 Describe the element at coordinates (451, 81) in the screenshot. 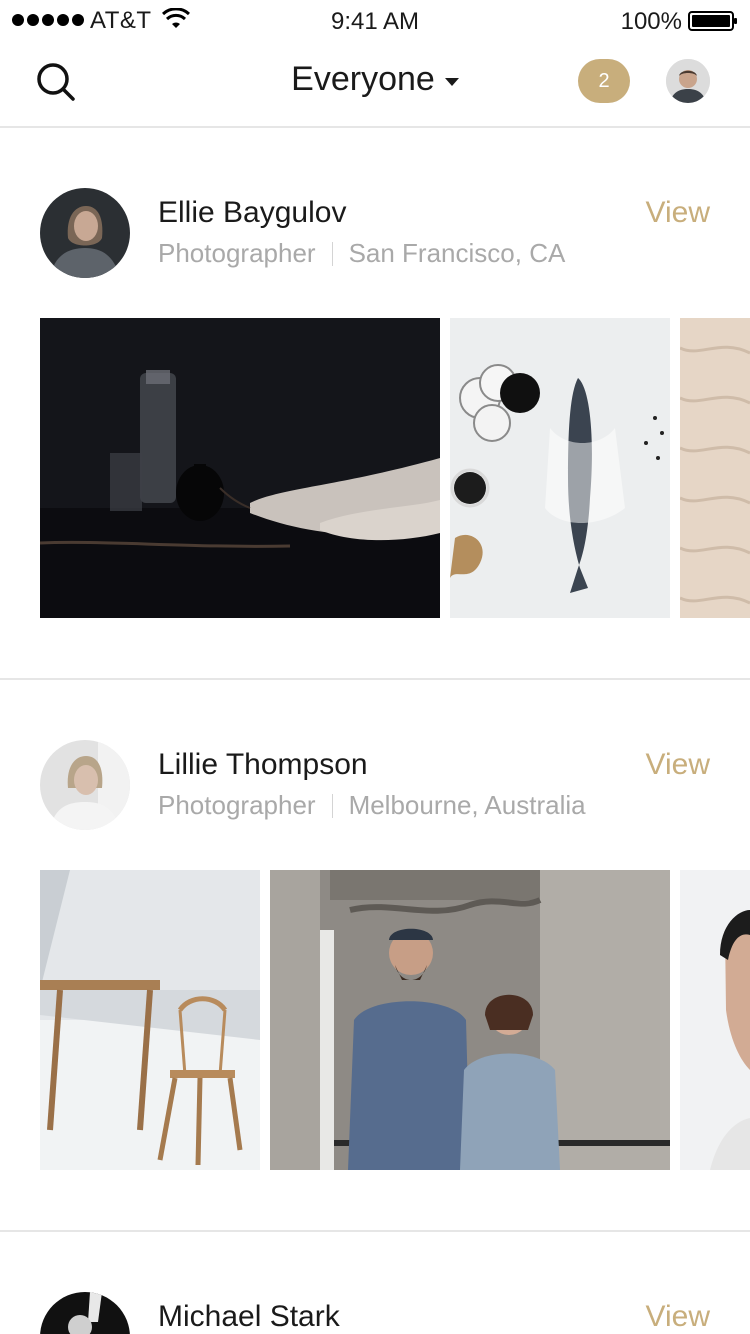

I see `caret-down-icon` at that location.